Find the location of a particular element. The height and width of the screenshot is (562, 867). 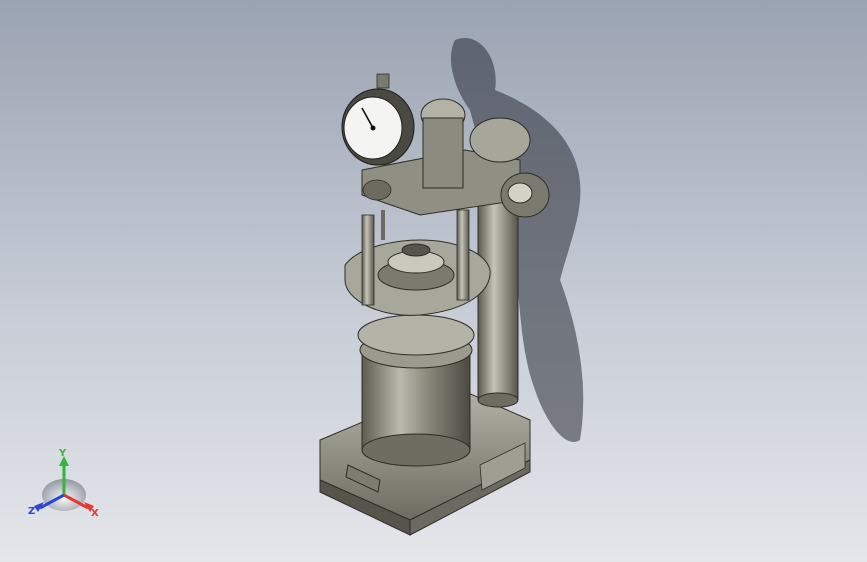

main-cylinder is located at coordinates (416, 390).